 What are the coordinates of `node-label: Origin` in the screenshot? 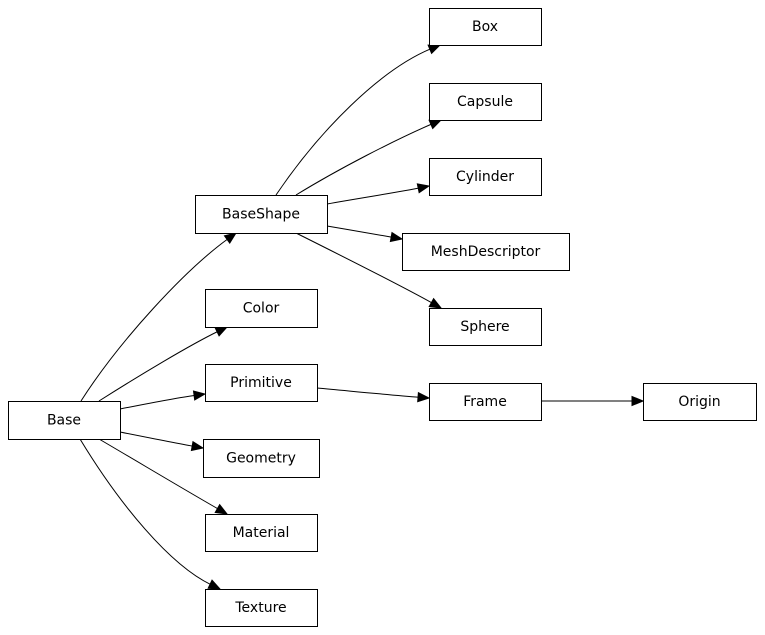 It's located at (699, 402).